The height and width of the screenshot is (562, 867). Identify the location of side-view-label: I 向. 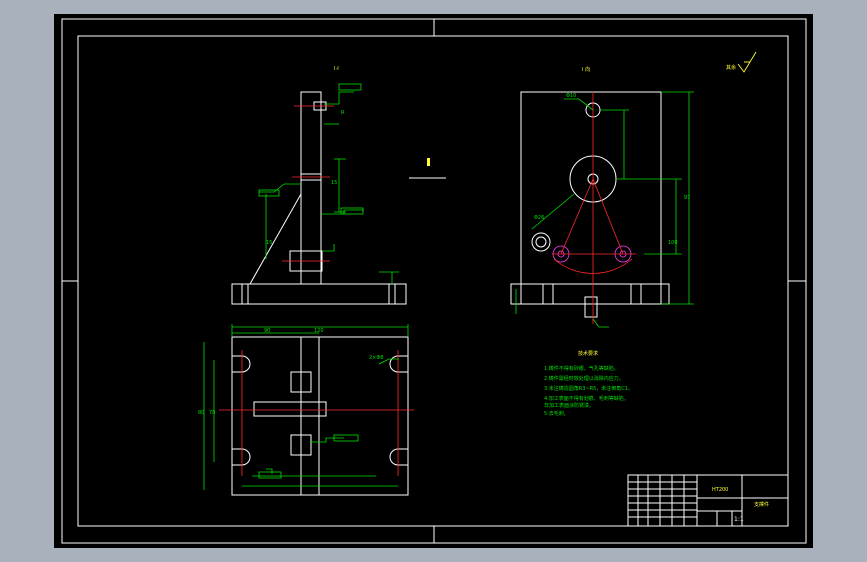
(586, 69).